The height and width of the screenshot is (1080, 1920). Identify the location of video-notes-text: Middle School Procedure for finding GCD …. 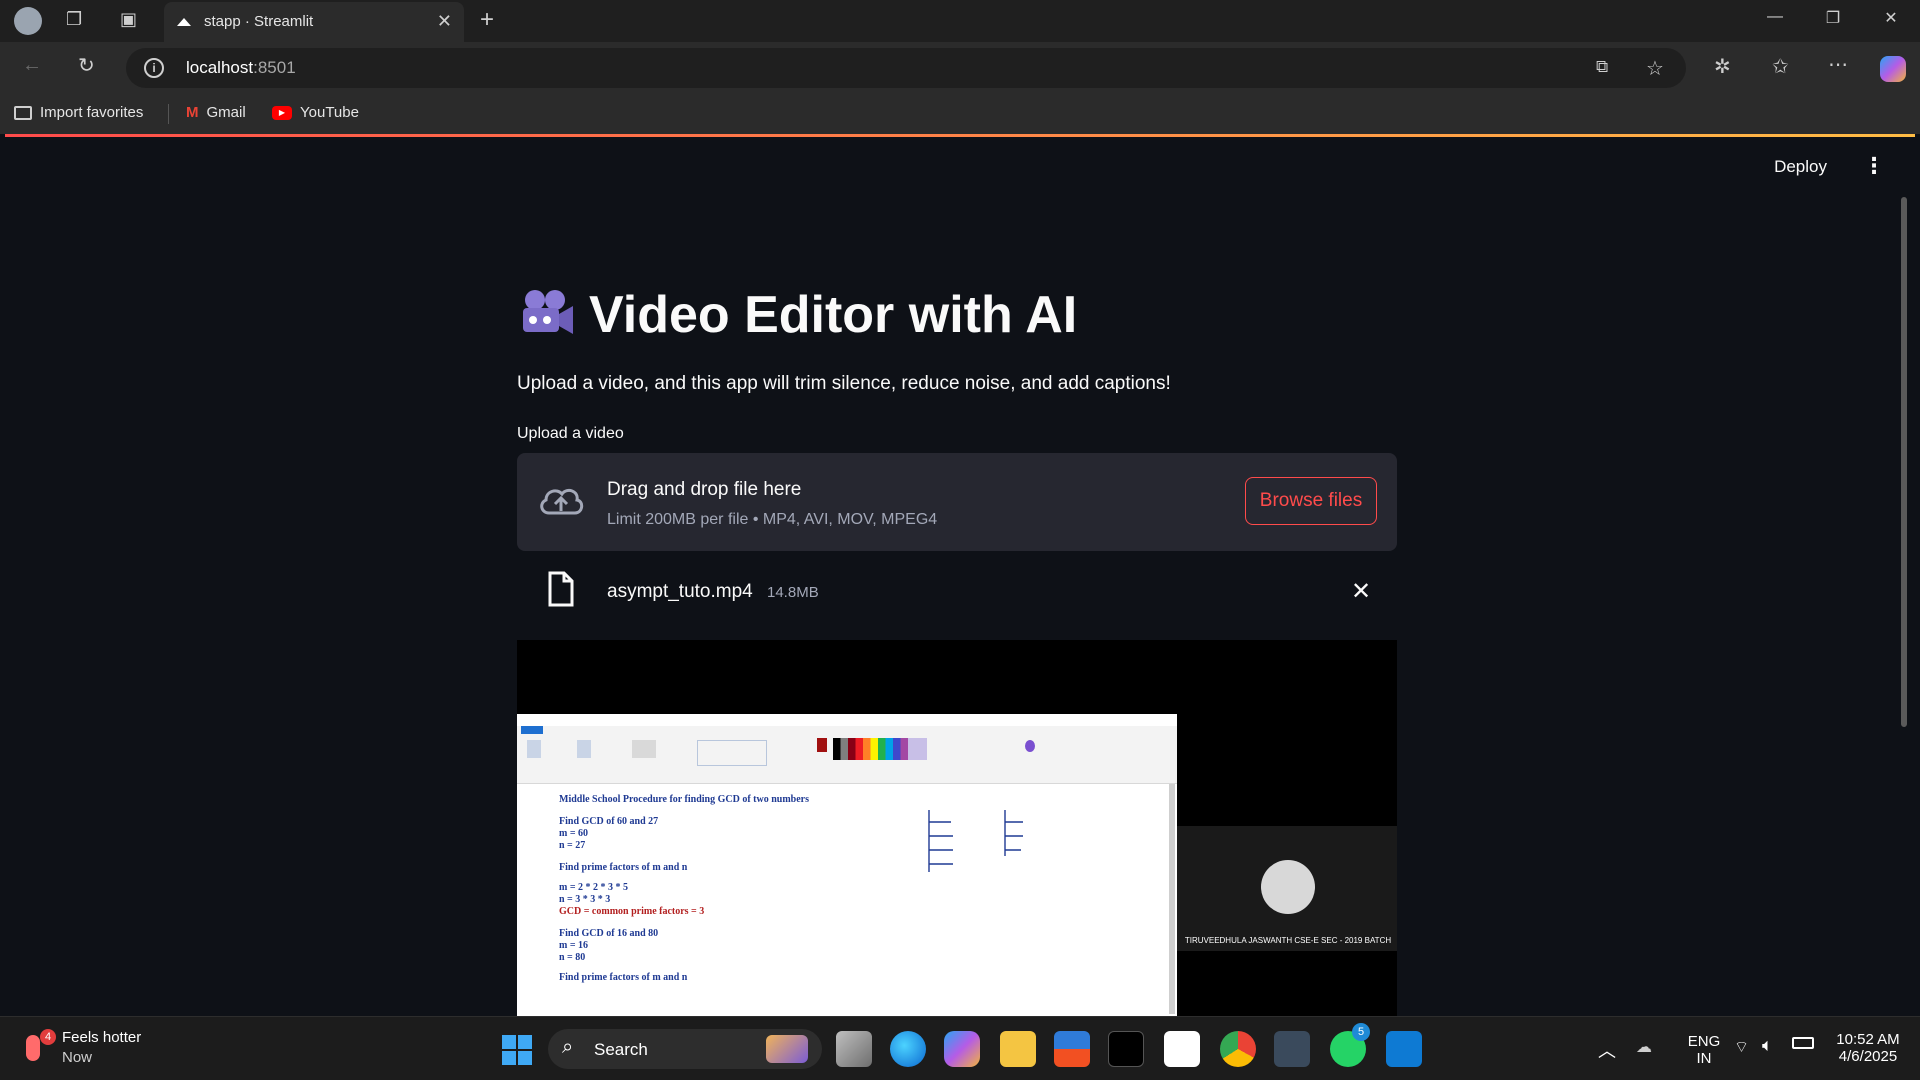
(684, 888).